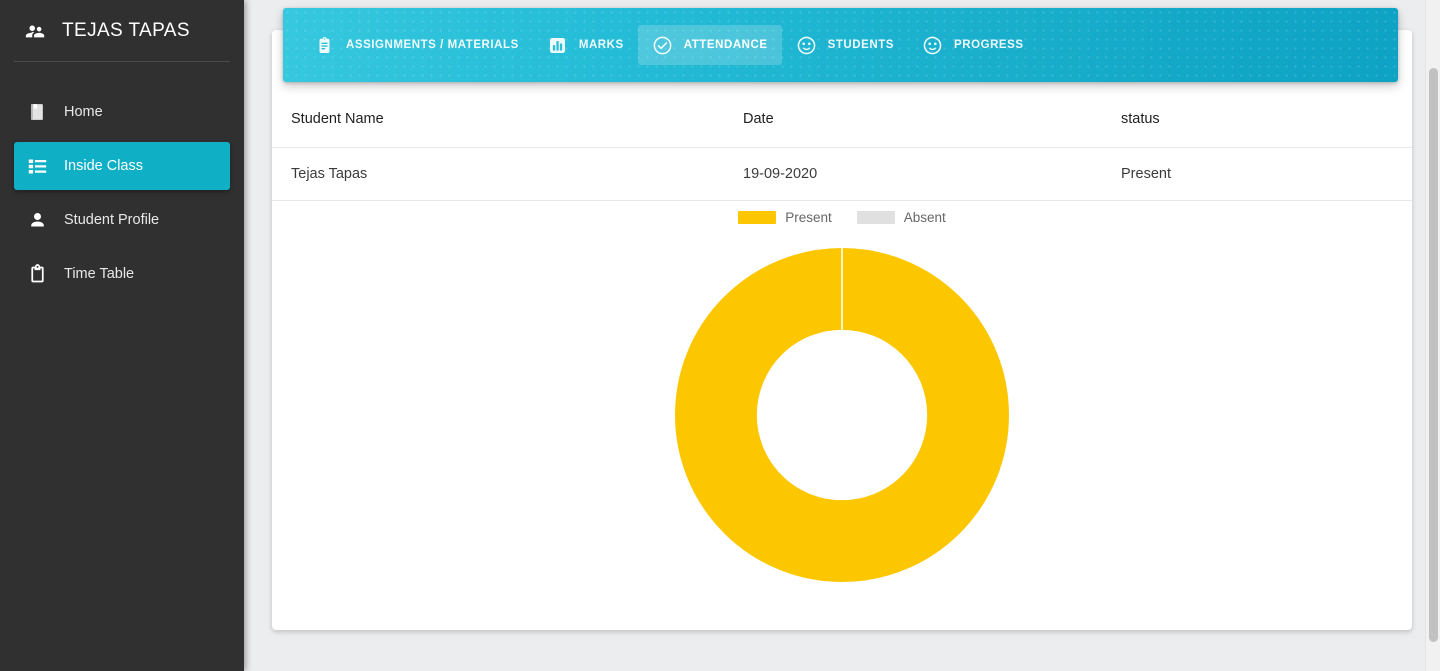 The width and height of the screenshot is (1440, 671). I want to click on tab-progress: PROGRESS, so click(973, 45).